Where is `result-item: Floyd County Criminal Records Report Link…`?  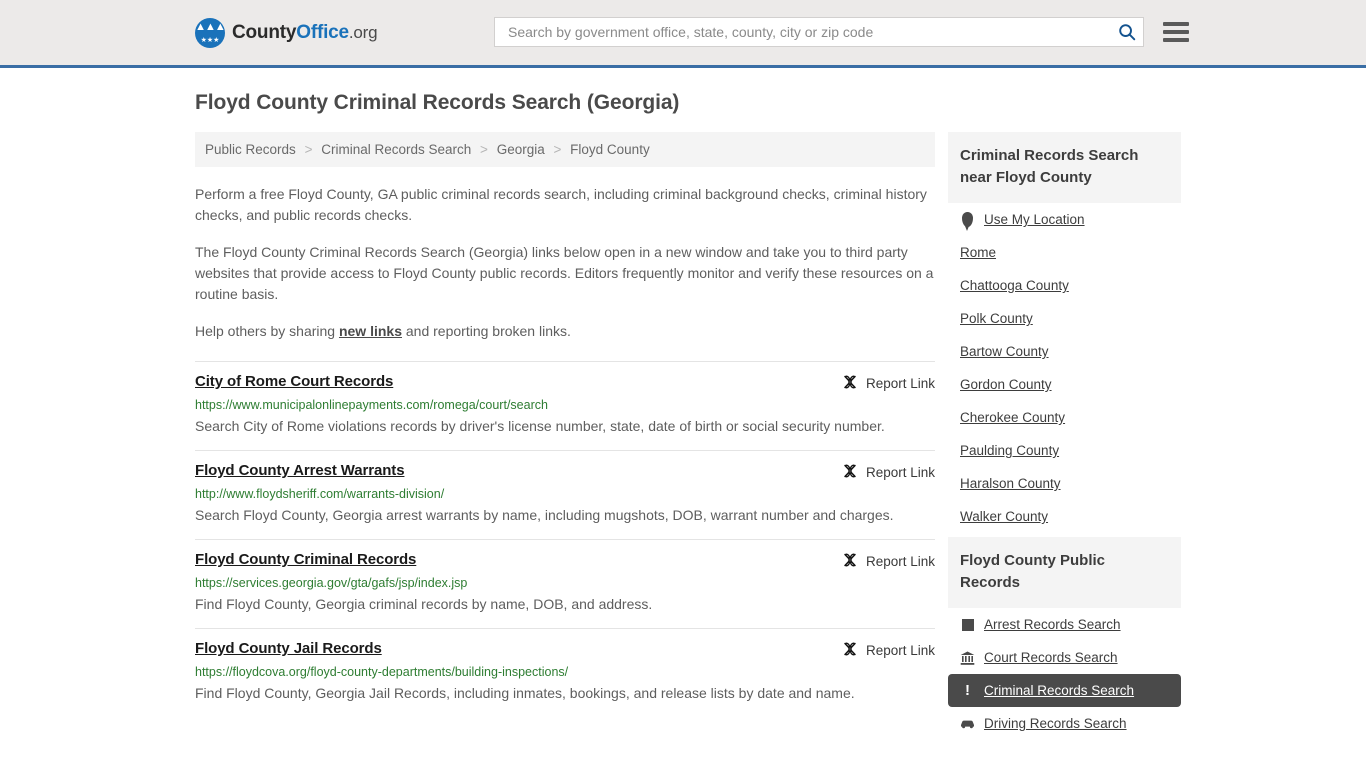 result-item: Floyd County Criminal Records Report Link… is located at coordinates (565, 583).